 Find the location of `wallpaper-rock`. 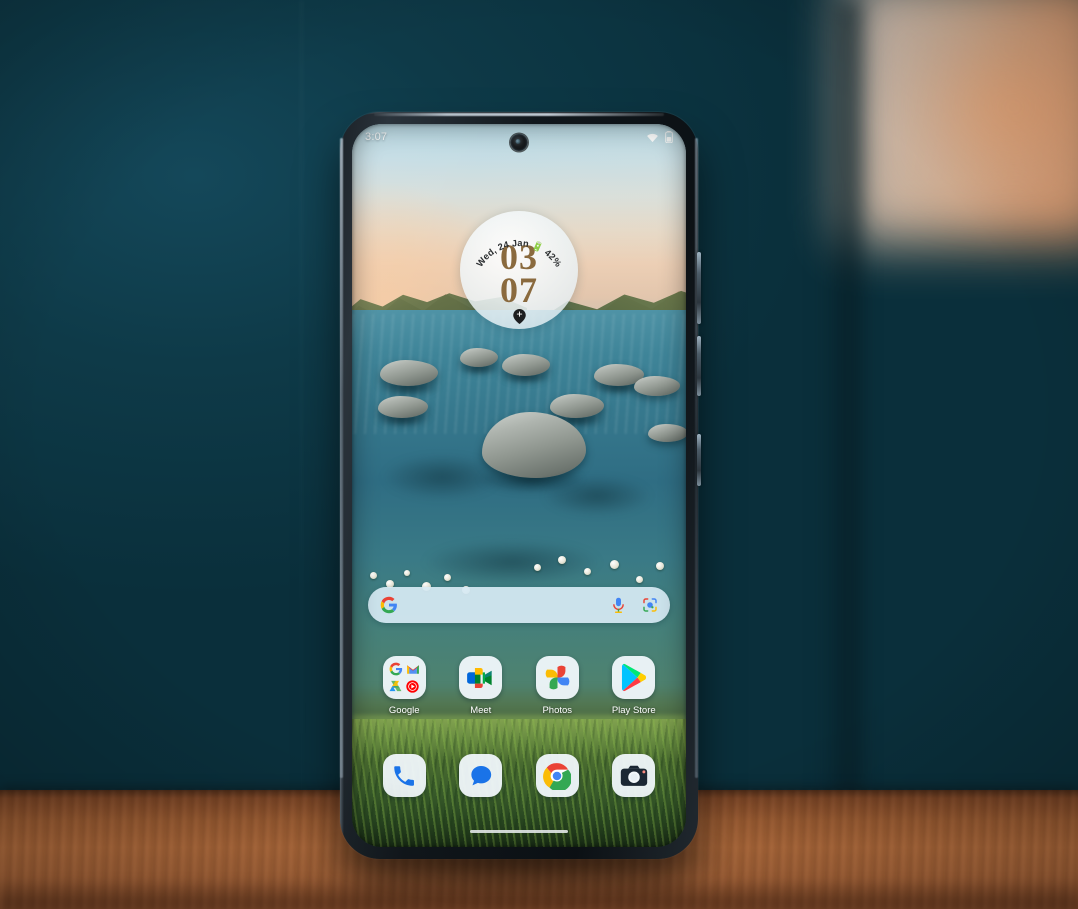

wallpaper-rock is located at coordinates (667, 433).